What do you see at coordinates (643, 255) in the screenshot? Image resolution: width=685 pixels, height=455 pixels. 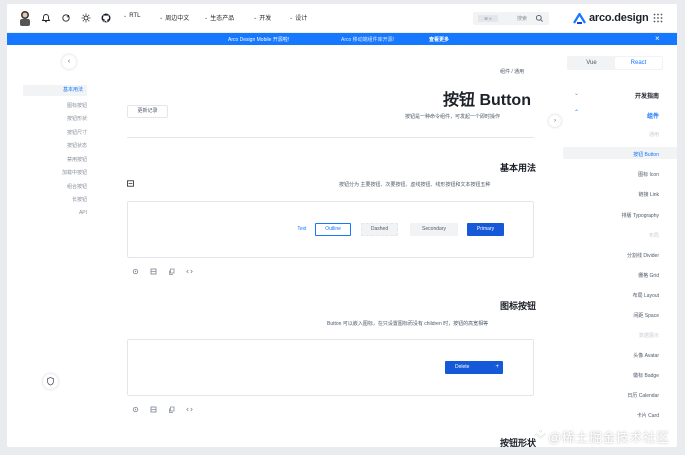 I see `nav-item: 分割线 Divider` at bounding box center [643, 255].